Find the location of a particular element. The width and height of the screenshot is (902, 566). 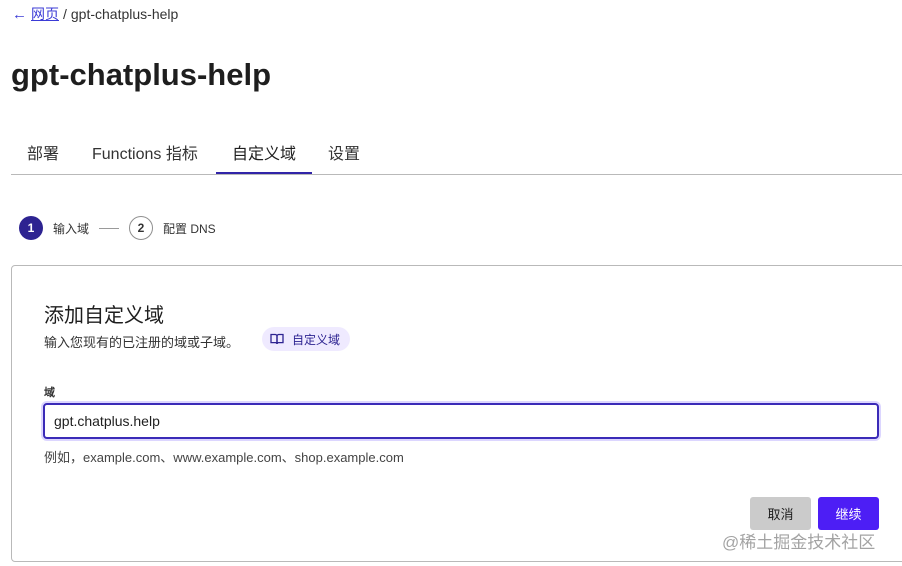

domain-field-label: 域 is located at coordinates (49, 393).